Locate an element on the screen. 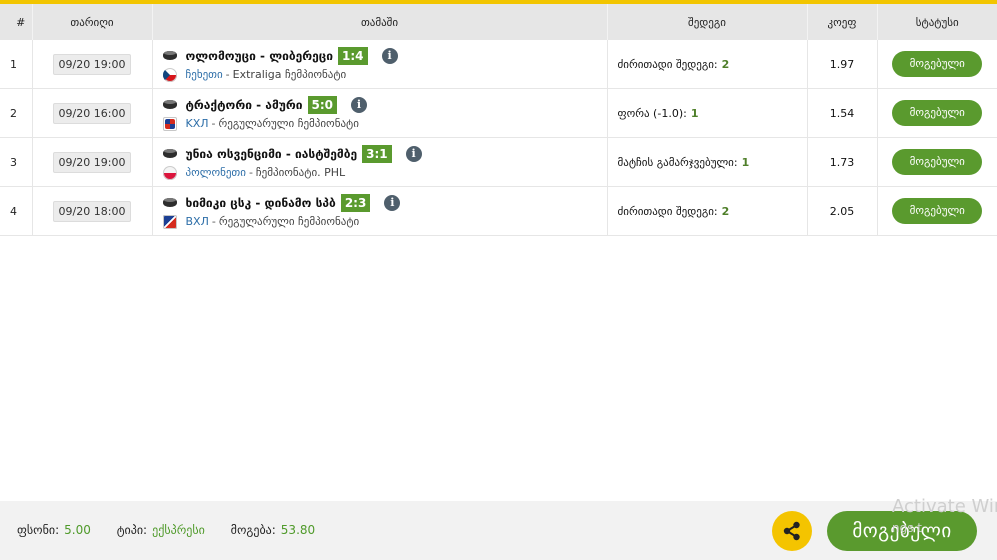 Image resolution: width=997 pixels, height=560 pixels. header-num: # is located at coordinates (16, 22).